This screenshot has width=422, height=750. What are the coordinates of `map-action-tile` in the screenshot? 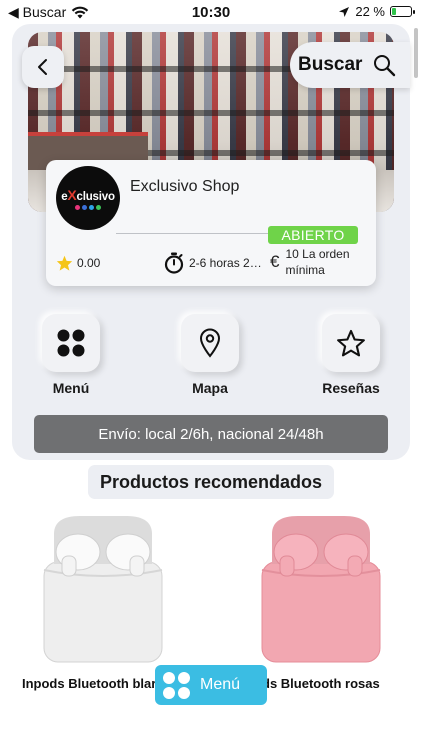 It's located at (210, 343).